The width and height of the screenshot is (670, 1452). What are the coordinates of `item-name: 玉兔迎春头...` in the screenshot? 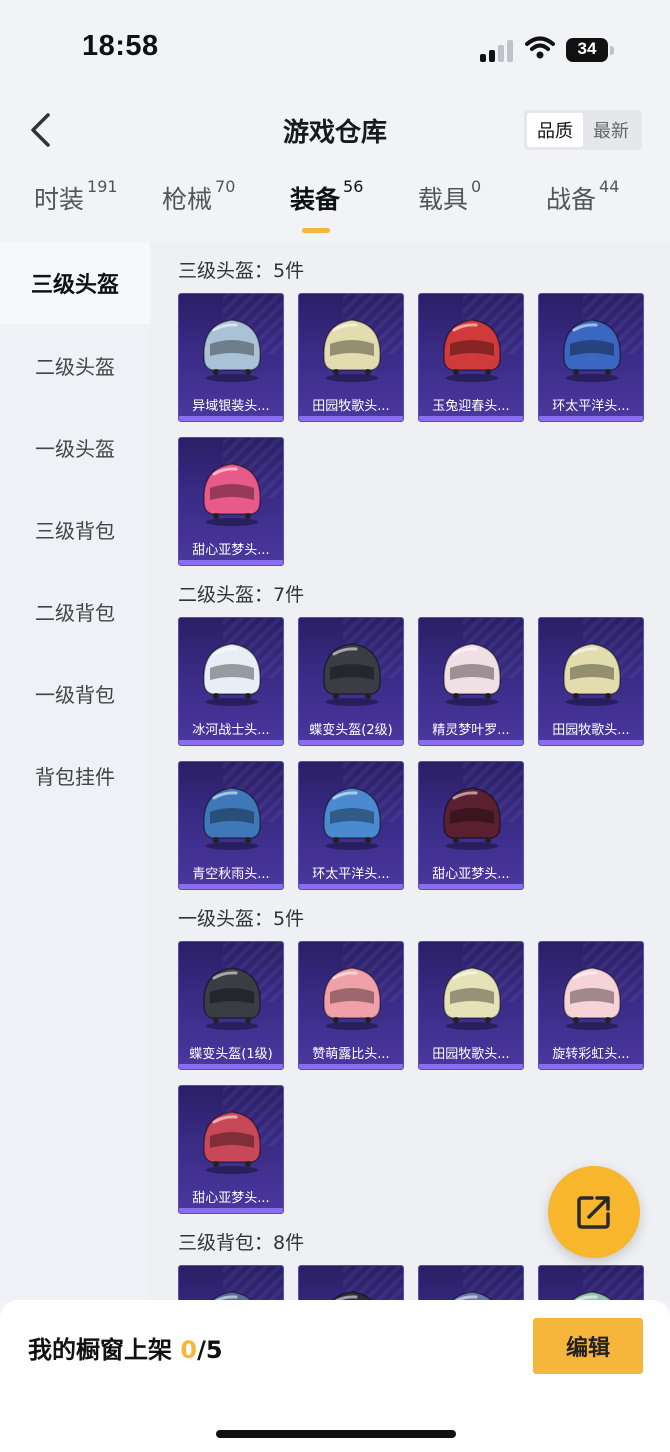 It's located at (471, 406).